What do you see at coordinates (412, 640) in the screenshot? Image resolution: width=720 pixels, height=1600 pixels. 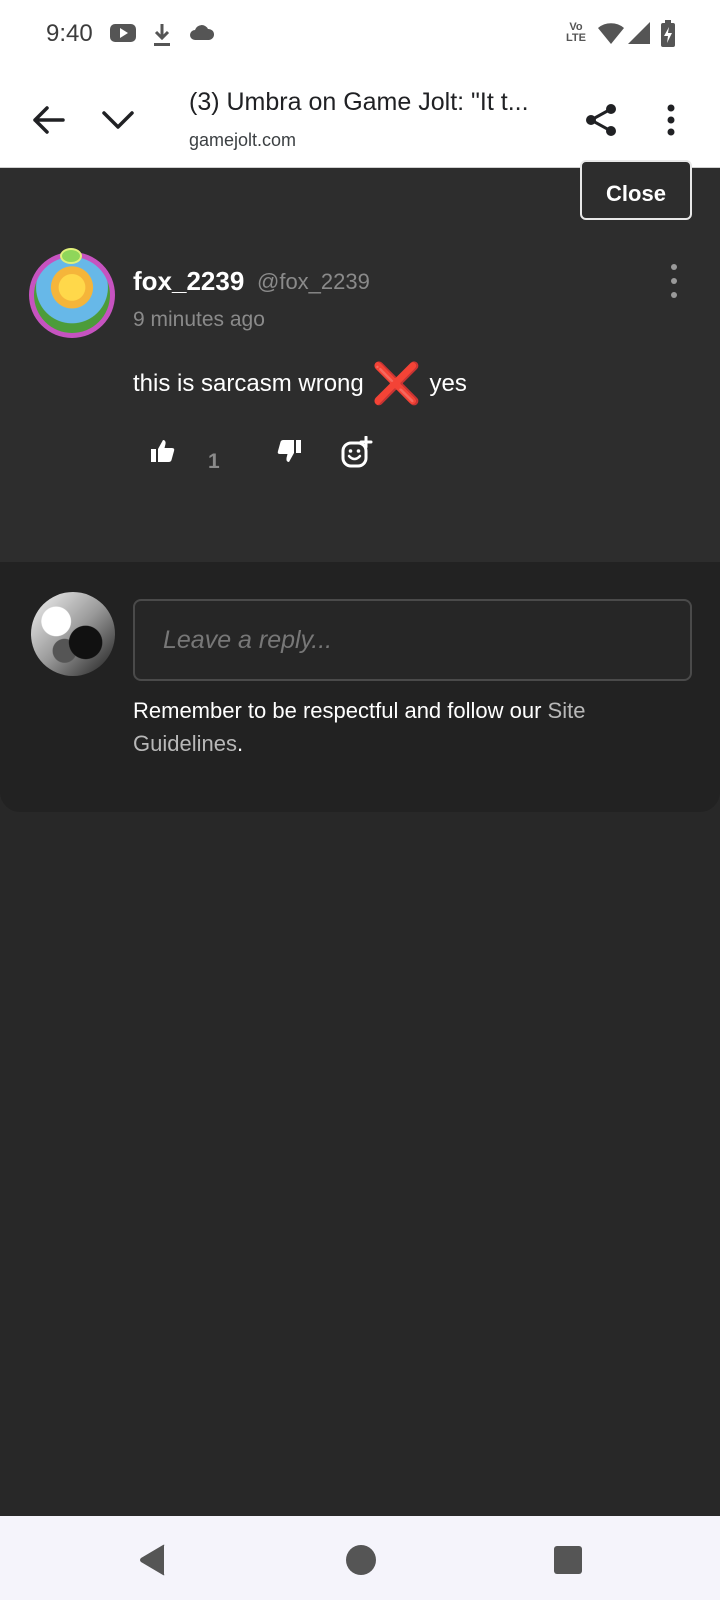 I see `reply-input` at bounding box center [412, 640].